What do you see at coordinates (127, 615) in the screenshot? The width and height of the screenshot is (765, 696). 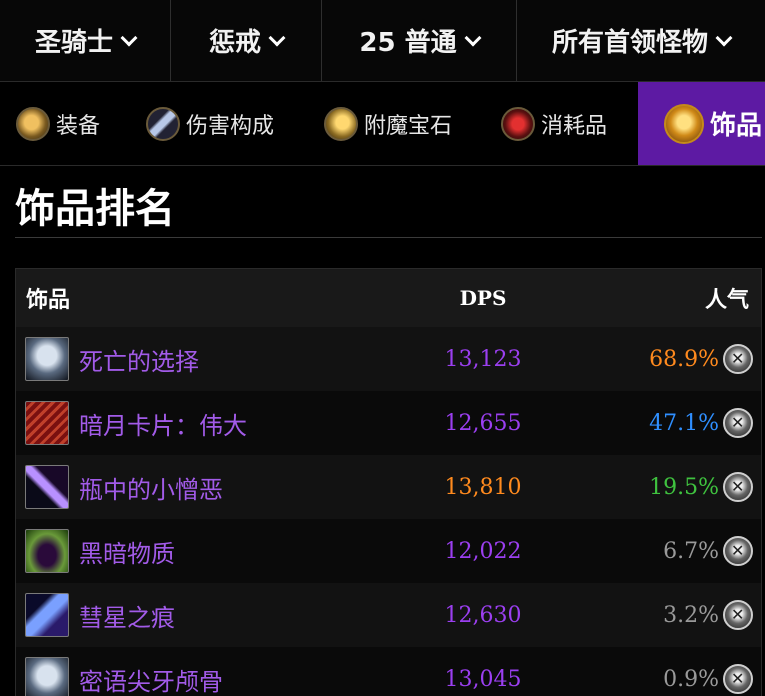 I see `trinket-name-link: 彗星之痕` at bounding box center [127, 615].